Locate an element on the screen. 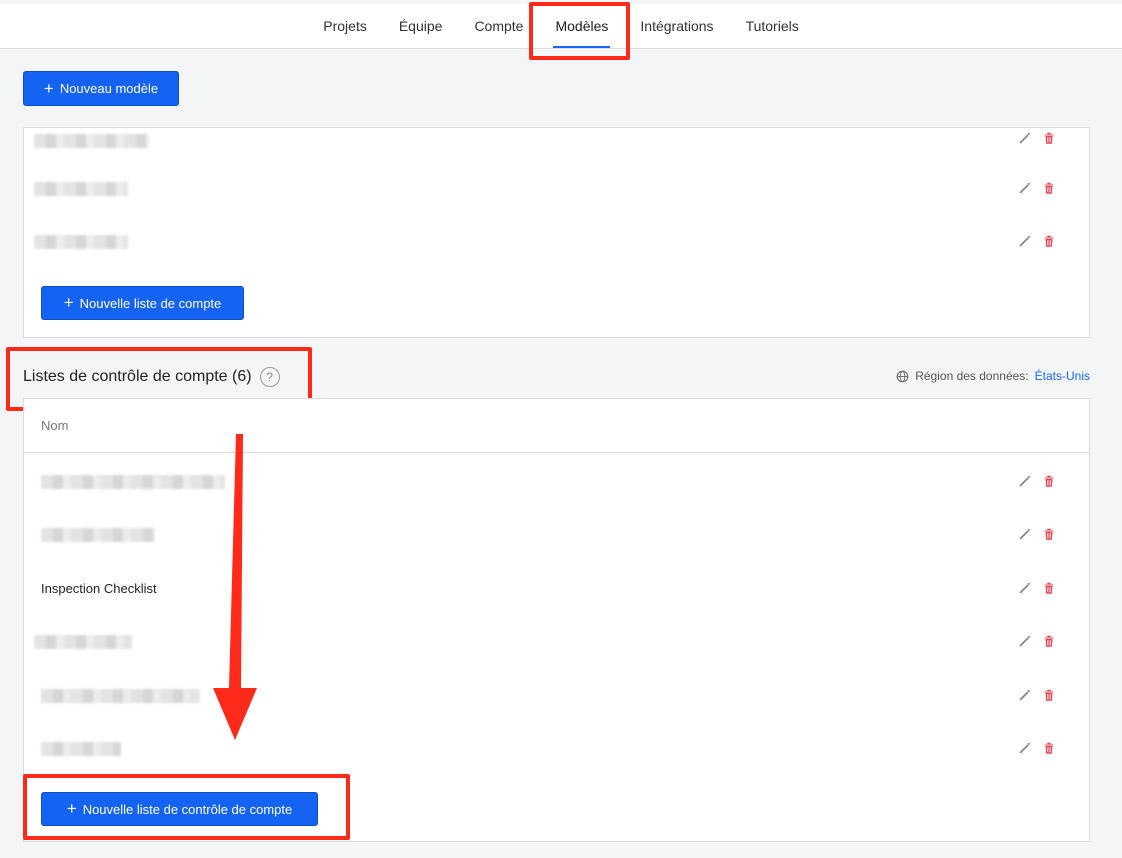 The image size is (1122, 858). arrow-annotation is located at coordinates (235, 587).